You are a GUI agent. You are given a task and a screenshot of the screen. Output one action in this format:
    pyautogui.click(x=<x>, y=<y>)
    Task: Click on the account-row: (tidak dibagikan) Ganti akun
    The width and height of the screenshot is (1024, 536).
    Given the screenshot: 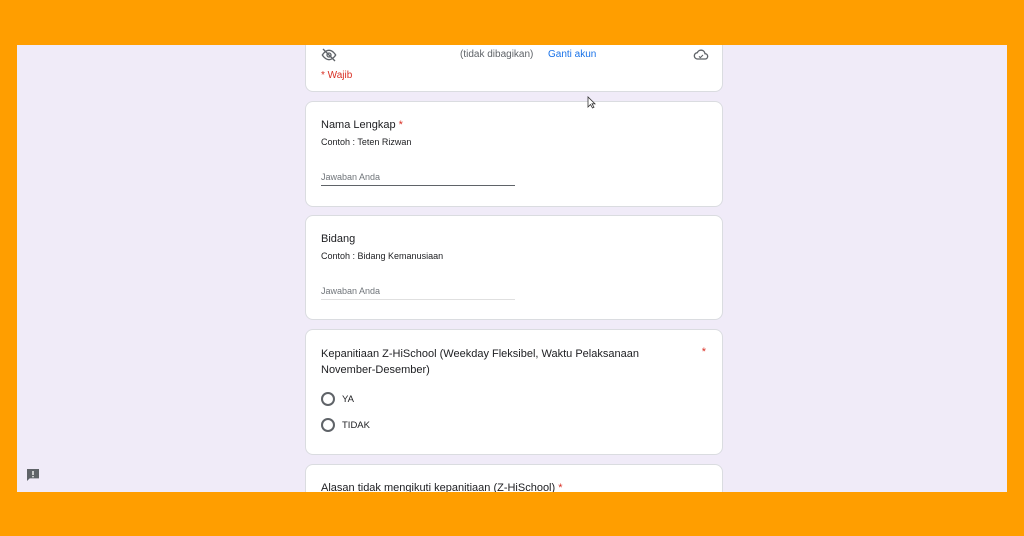 What is the action you would take?
    pyautogui.click(x=515, y=55)
    